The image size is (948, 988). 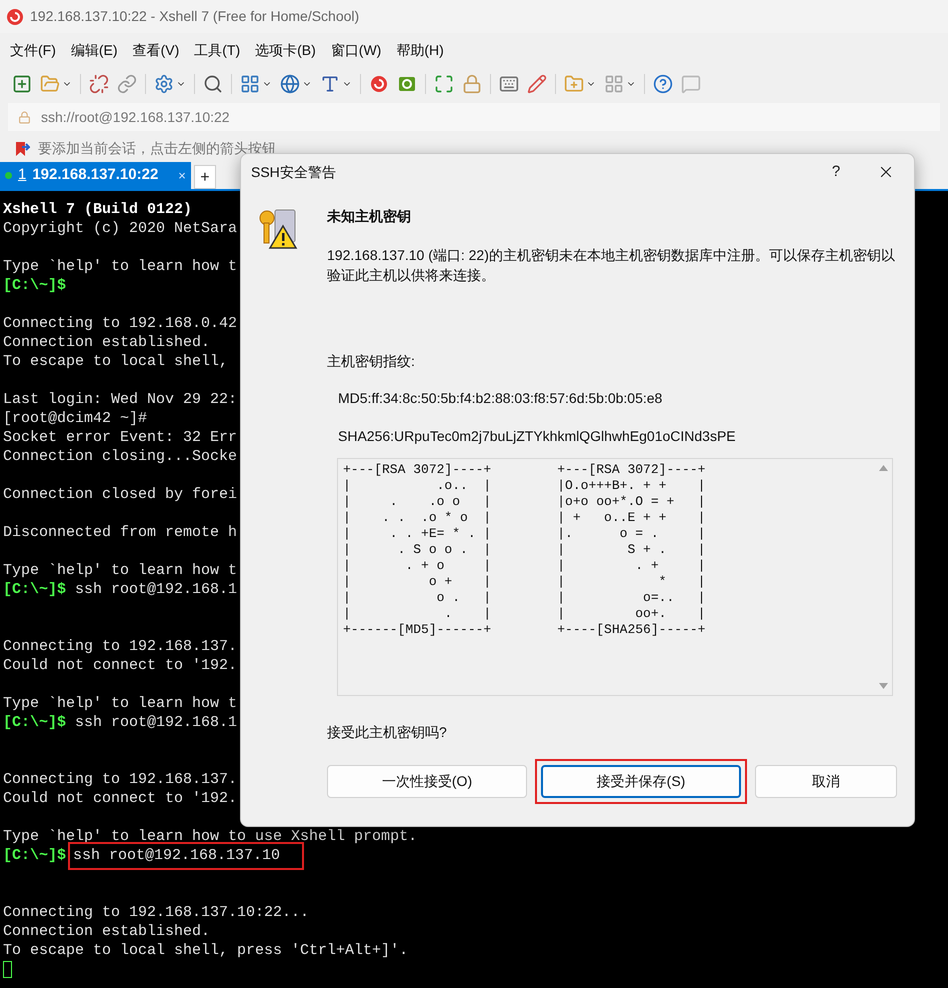 I want to click on terminal-line: Connecting to 192.168.0.42, so click(x=120, y=323).